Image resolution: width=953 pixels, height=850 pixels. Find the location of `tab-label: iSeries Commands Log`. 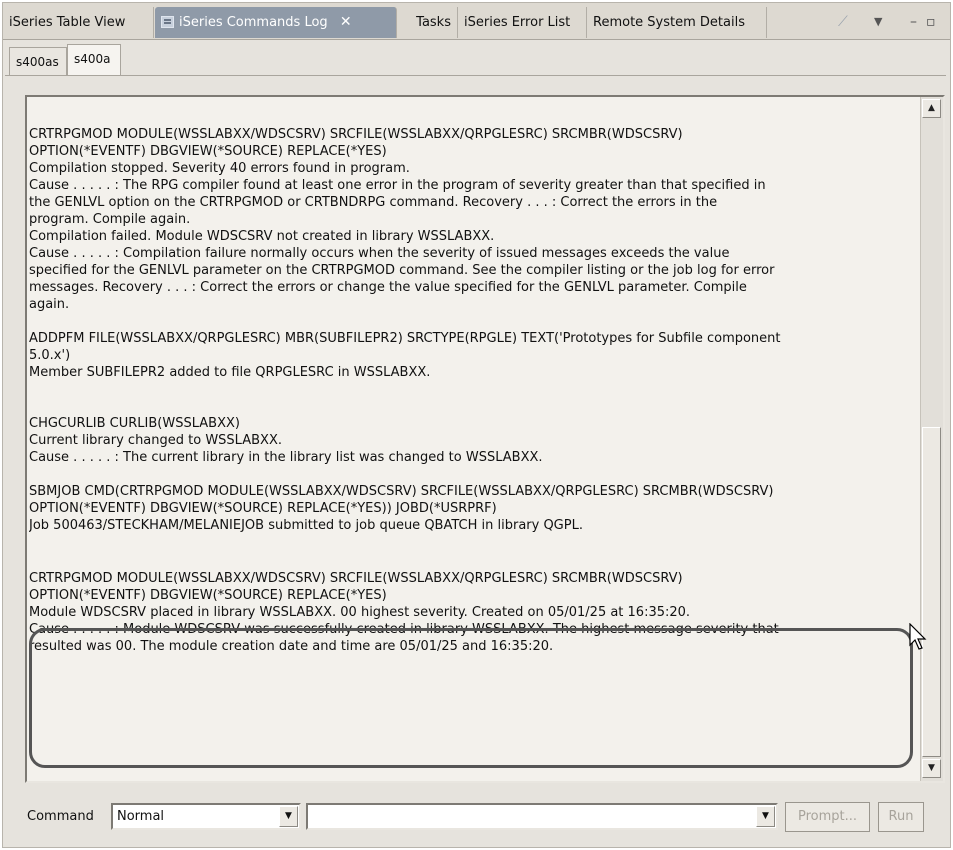

tab-label: iSeries Commands Log is located at coordinates (253, 22).